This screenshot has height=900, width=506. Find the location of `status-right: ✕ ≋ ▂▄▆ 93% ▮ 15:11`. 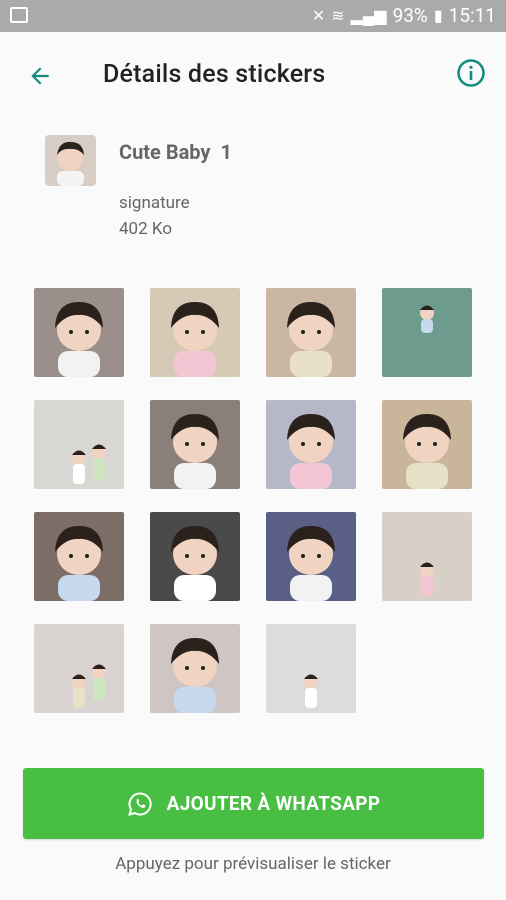

status-right: ✕ ≋ ▂▄▆ 93% ▮ 15:11 is located at coordinates (404, 16).